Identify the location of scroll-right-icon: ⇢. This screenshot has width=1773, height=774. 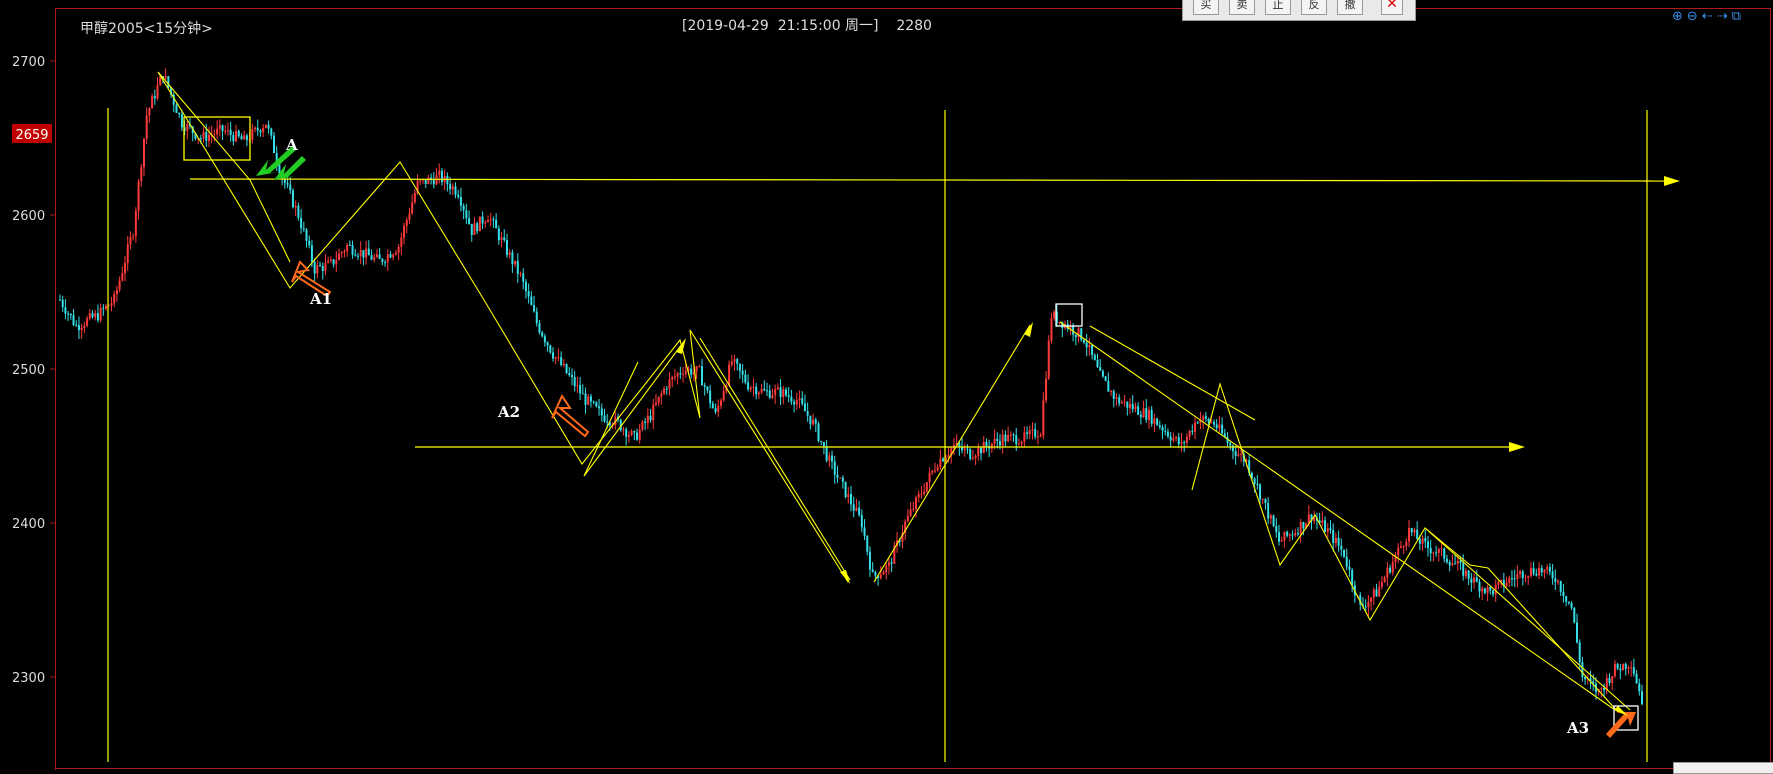
(1722, 17).